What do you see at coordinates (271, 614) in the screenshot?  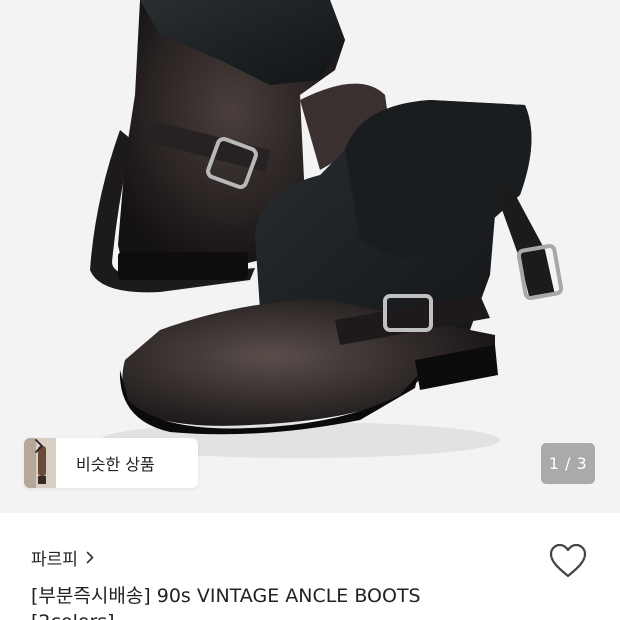 I see `product-title-line2: [2colors]` at bounding box center [271, 614].